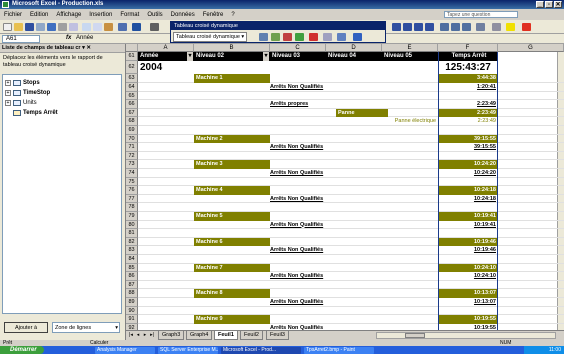  What do you see at coordinates (132, 207) in the screenshot?
I see `row-header: 78` at bounding box center [132, 207].